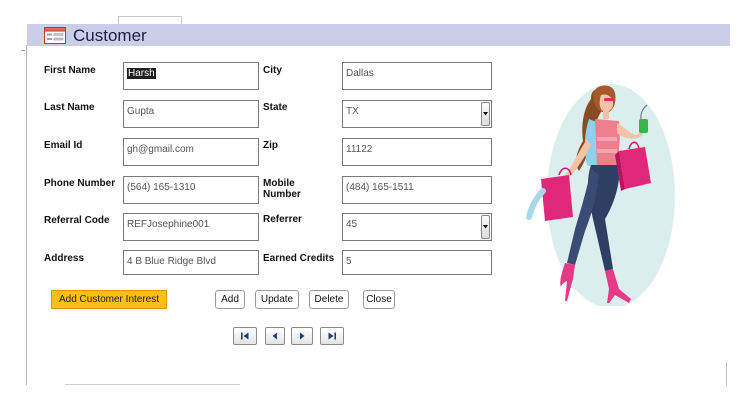 Image resolution: width=750 pixels, height=402 pixels. I want to click on address-label: Address, so click(64, 258).